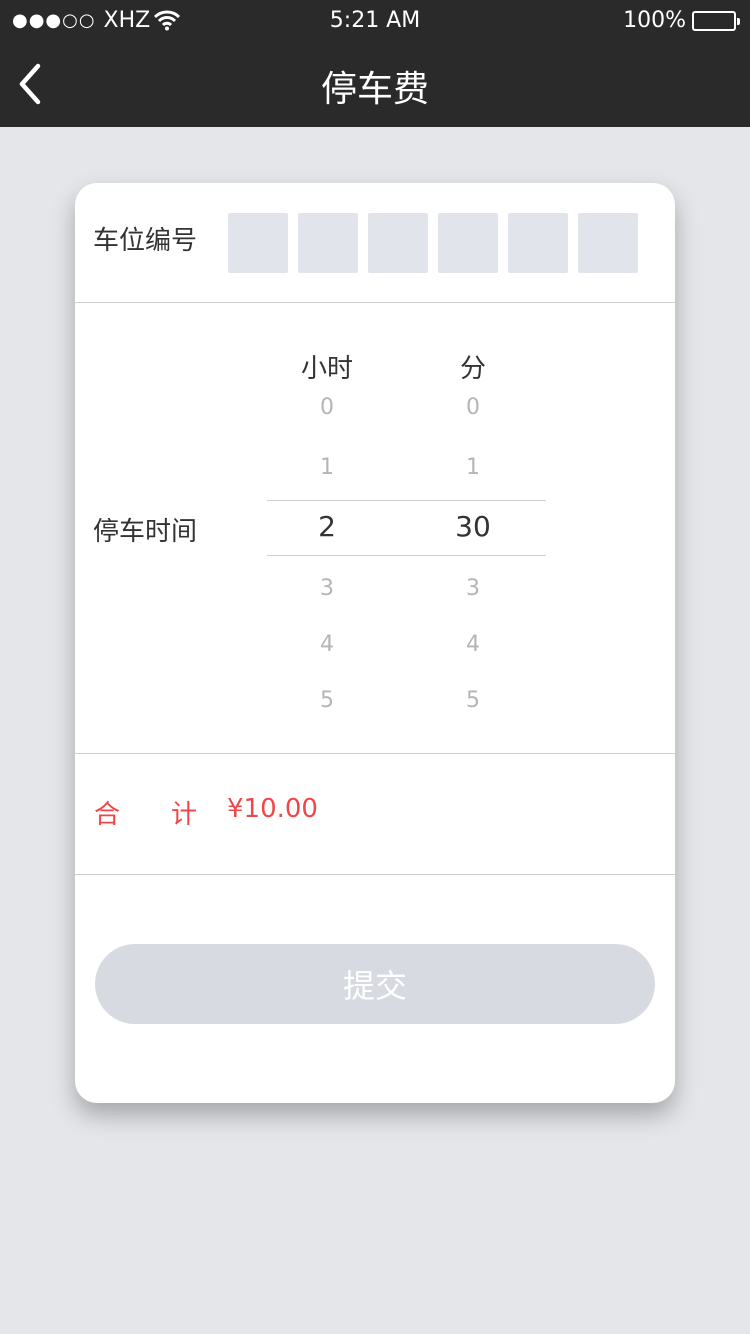 This screenshot has height=1334, width=750. What do you see at coordinates (184, 815) in the screenshot?
I see `total-label-part-2: 计` at bounding box center [184, 815].